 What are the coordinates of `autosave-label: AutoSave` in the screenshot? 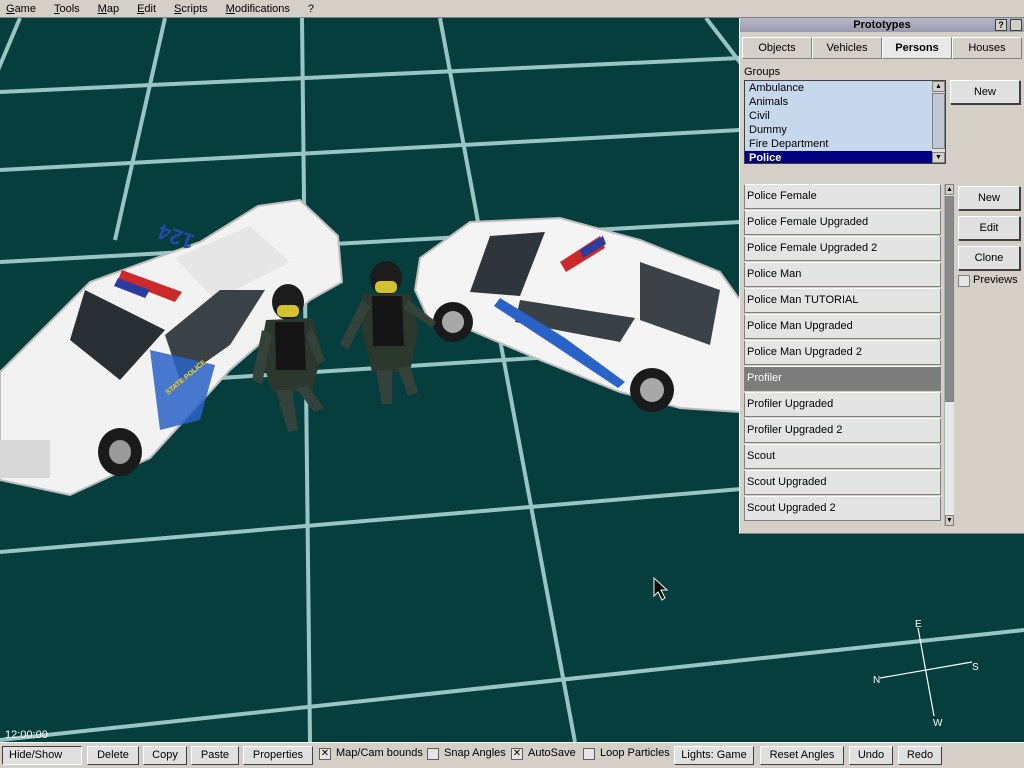 It's located at (552, 753).